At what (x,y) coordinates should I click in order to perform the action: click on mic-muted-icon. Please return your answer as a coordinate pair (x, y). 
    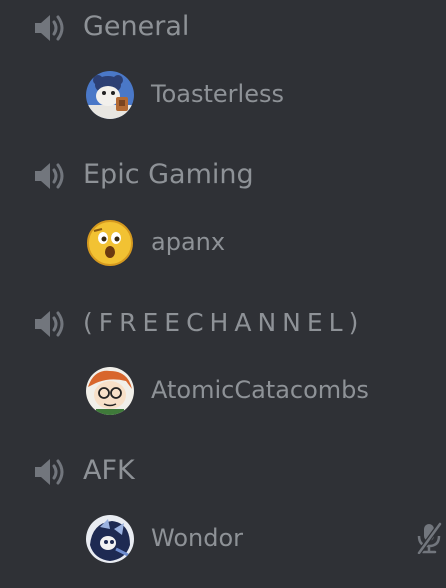
    Looking at the image, I should click on (429, 538).